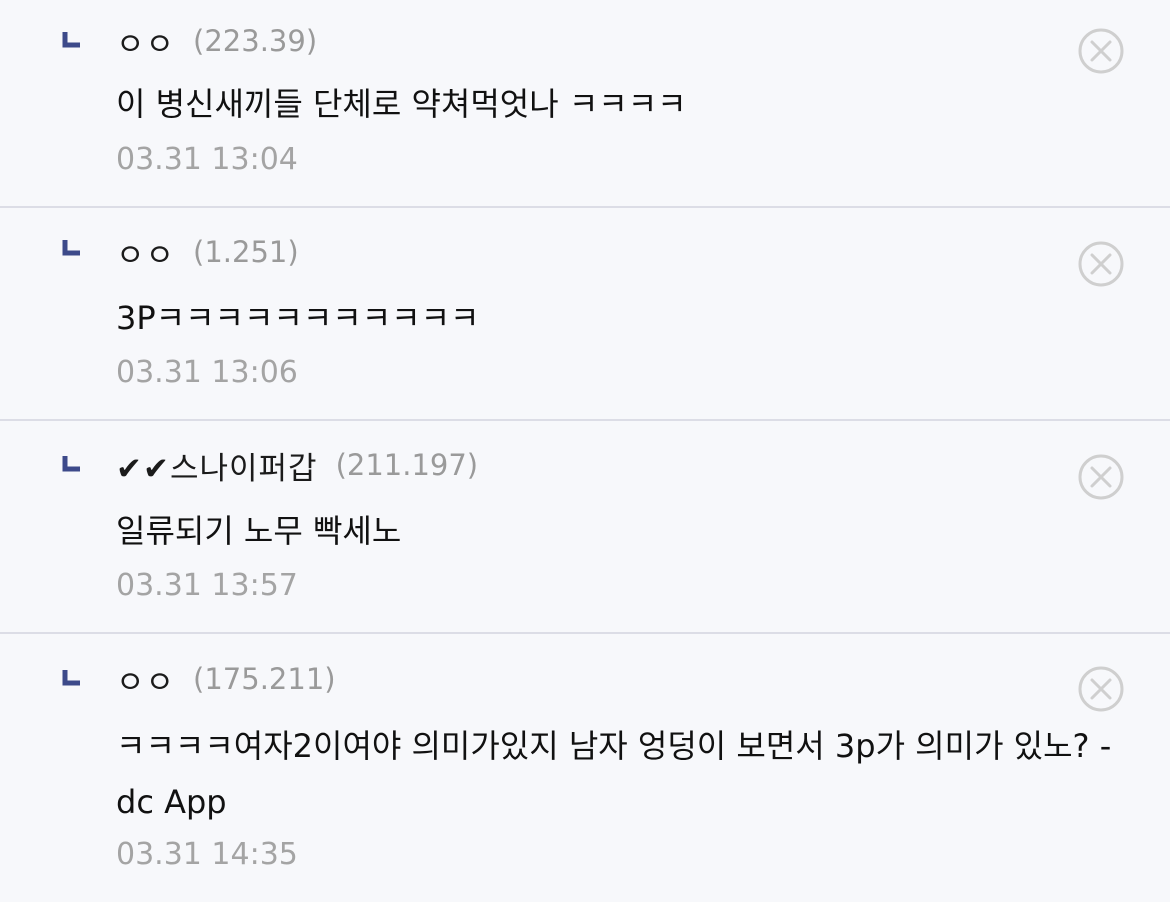 The width and height of the screenshot is (1170, 902). What do you see at coordinates (246, 252) in the screenshot?
I see `reply-ip: (1.251)` at bounding box center [246, 252].